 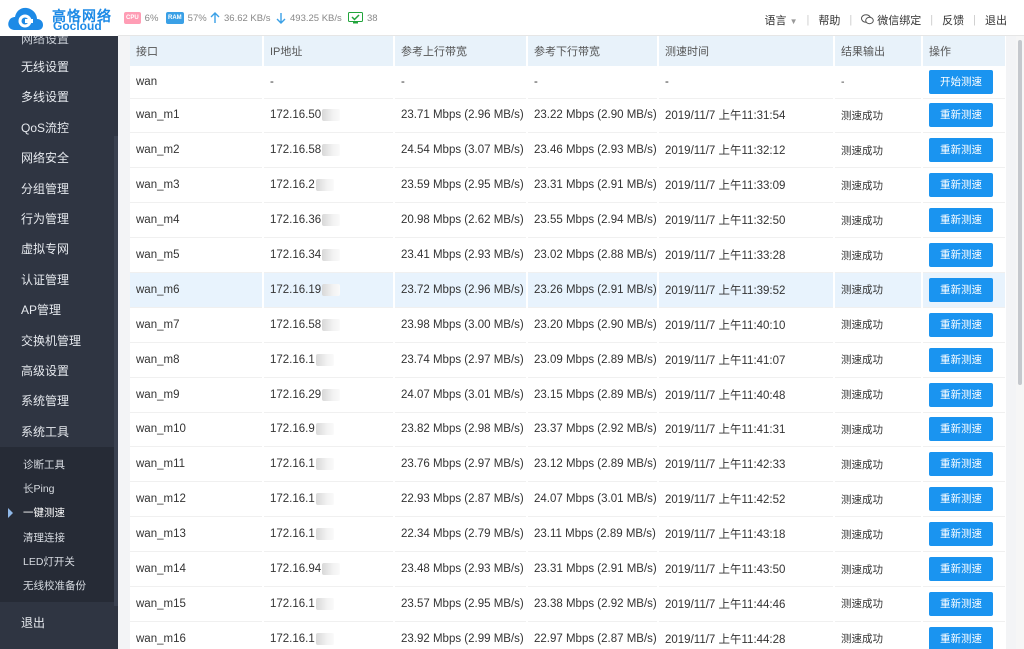 What do you see at coordinates (44, 513) in the screenshot?
I see `sub-item-speed-test-label: 一键测速` at bounding box center [44, 513].